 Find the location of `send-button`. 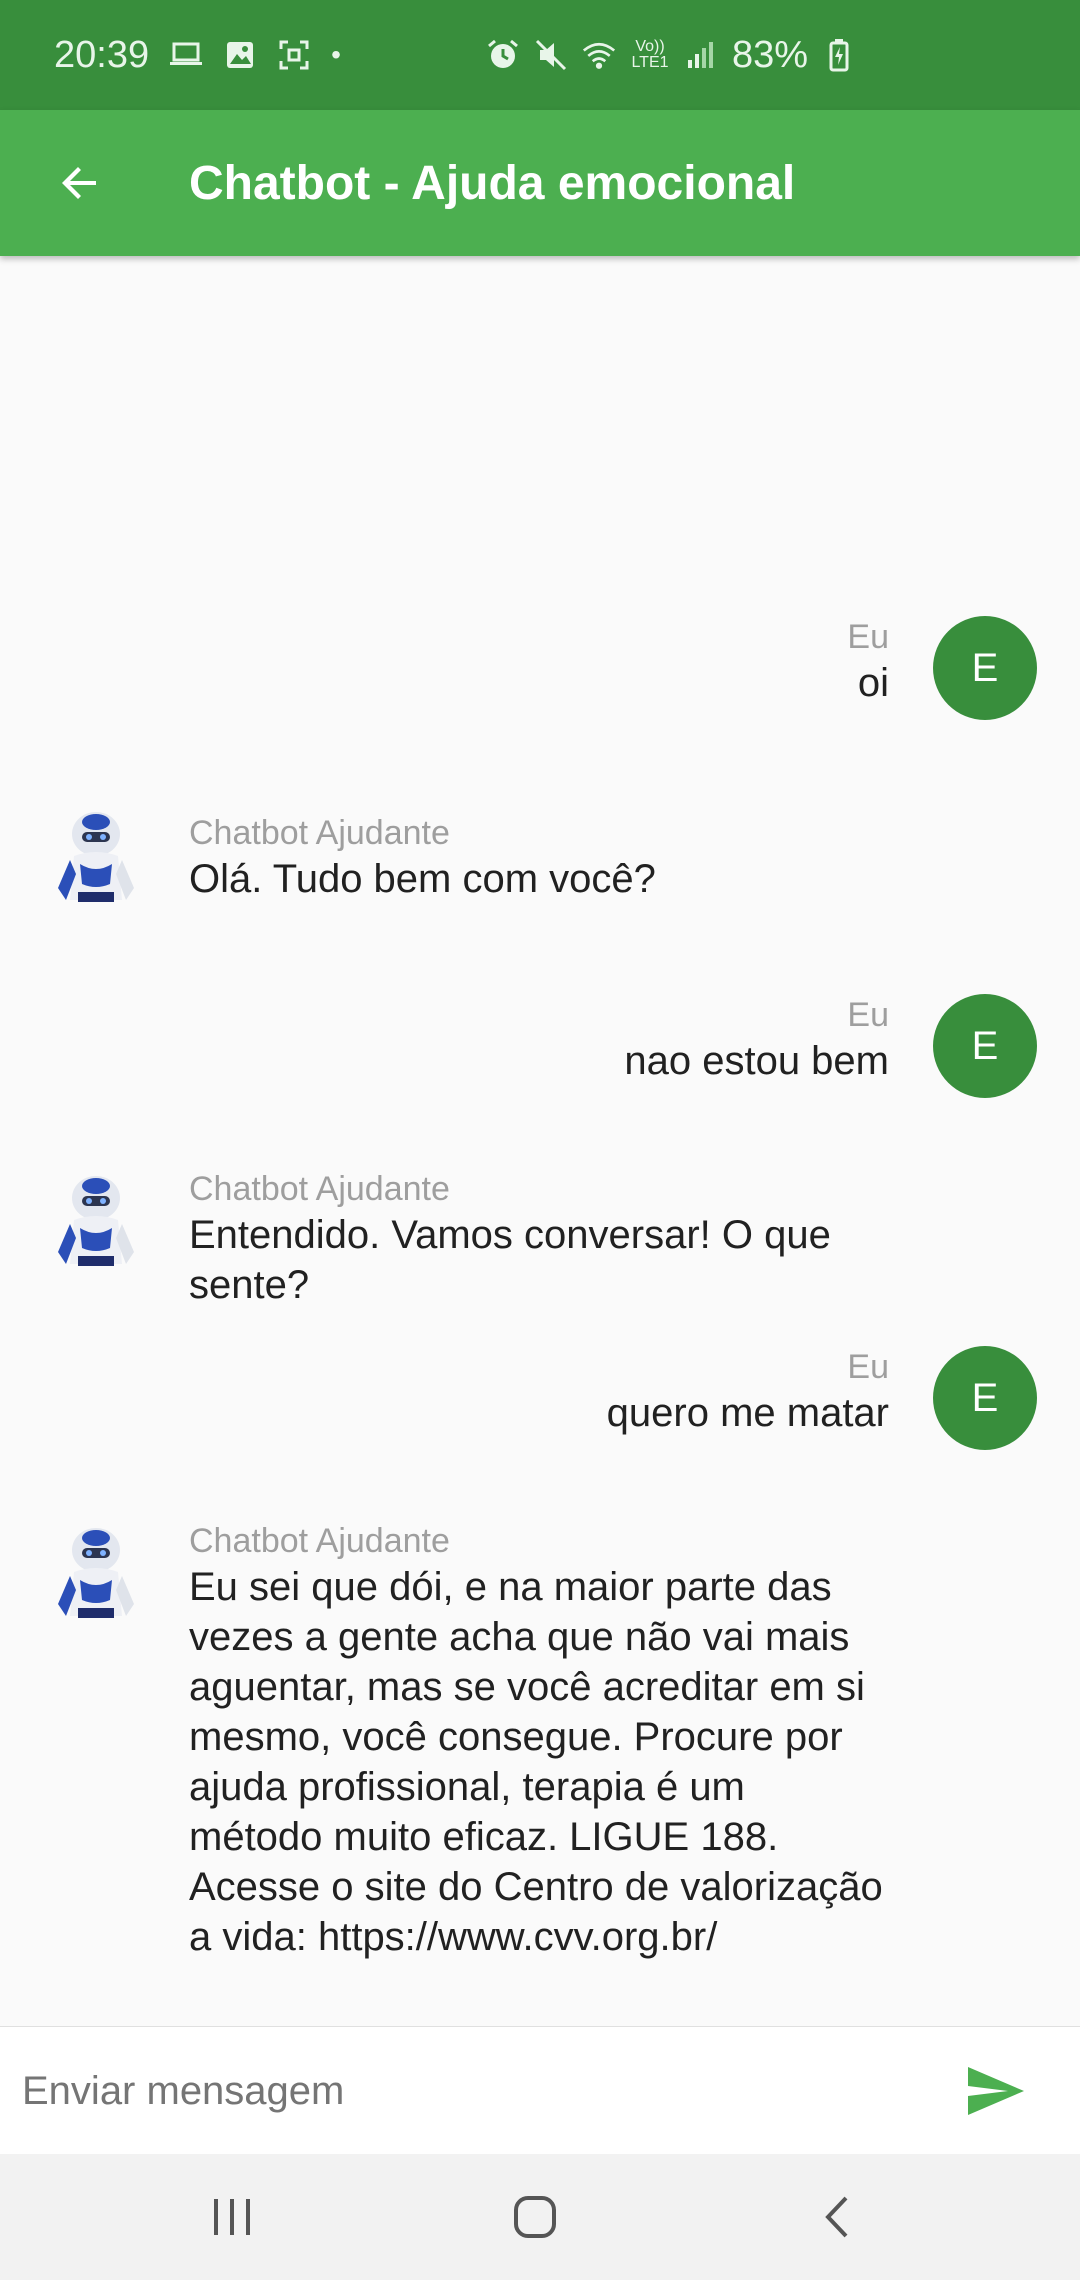

send-button is located at coordinates (996, 2091).